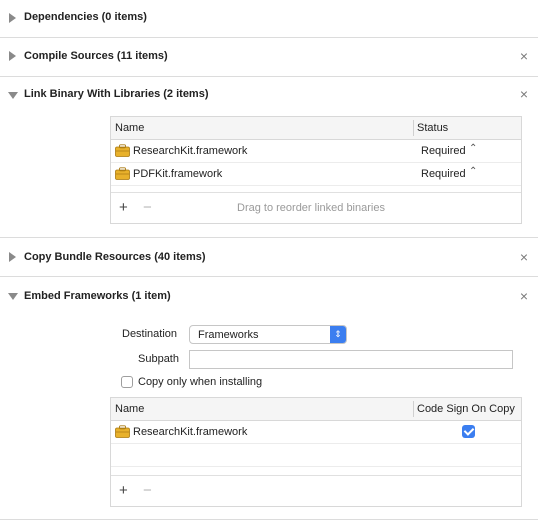 This screenshot has height=520, width=538. What do you see at coordinates (269, 19) in the screenshot?
I see `section-dependencies: Dependencies (0 items)` at bounding box center [269, 19].